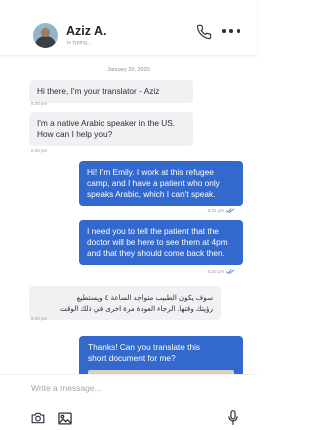 The image size is (320, 430). I want to click on message-line: doctor will be here to see them at 4pm, so click(157, 242).